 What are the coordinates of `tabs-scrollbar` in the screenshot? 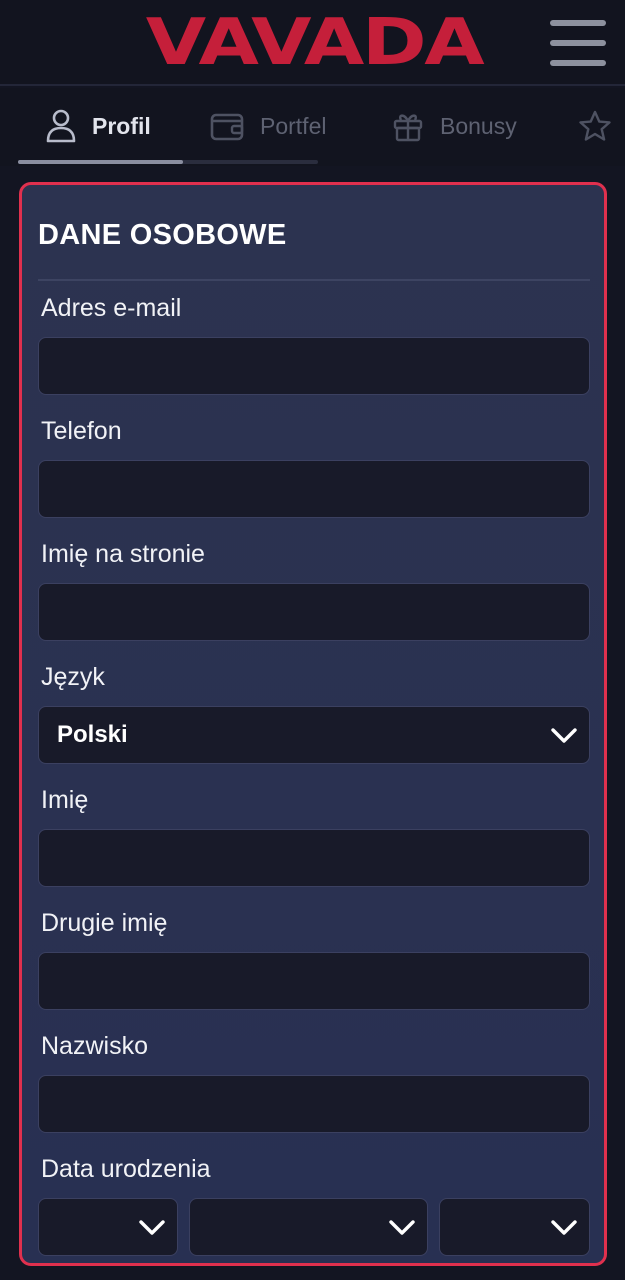 It's located at (168, 162).